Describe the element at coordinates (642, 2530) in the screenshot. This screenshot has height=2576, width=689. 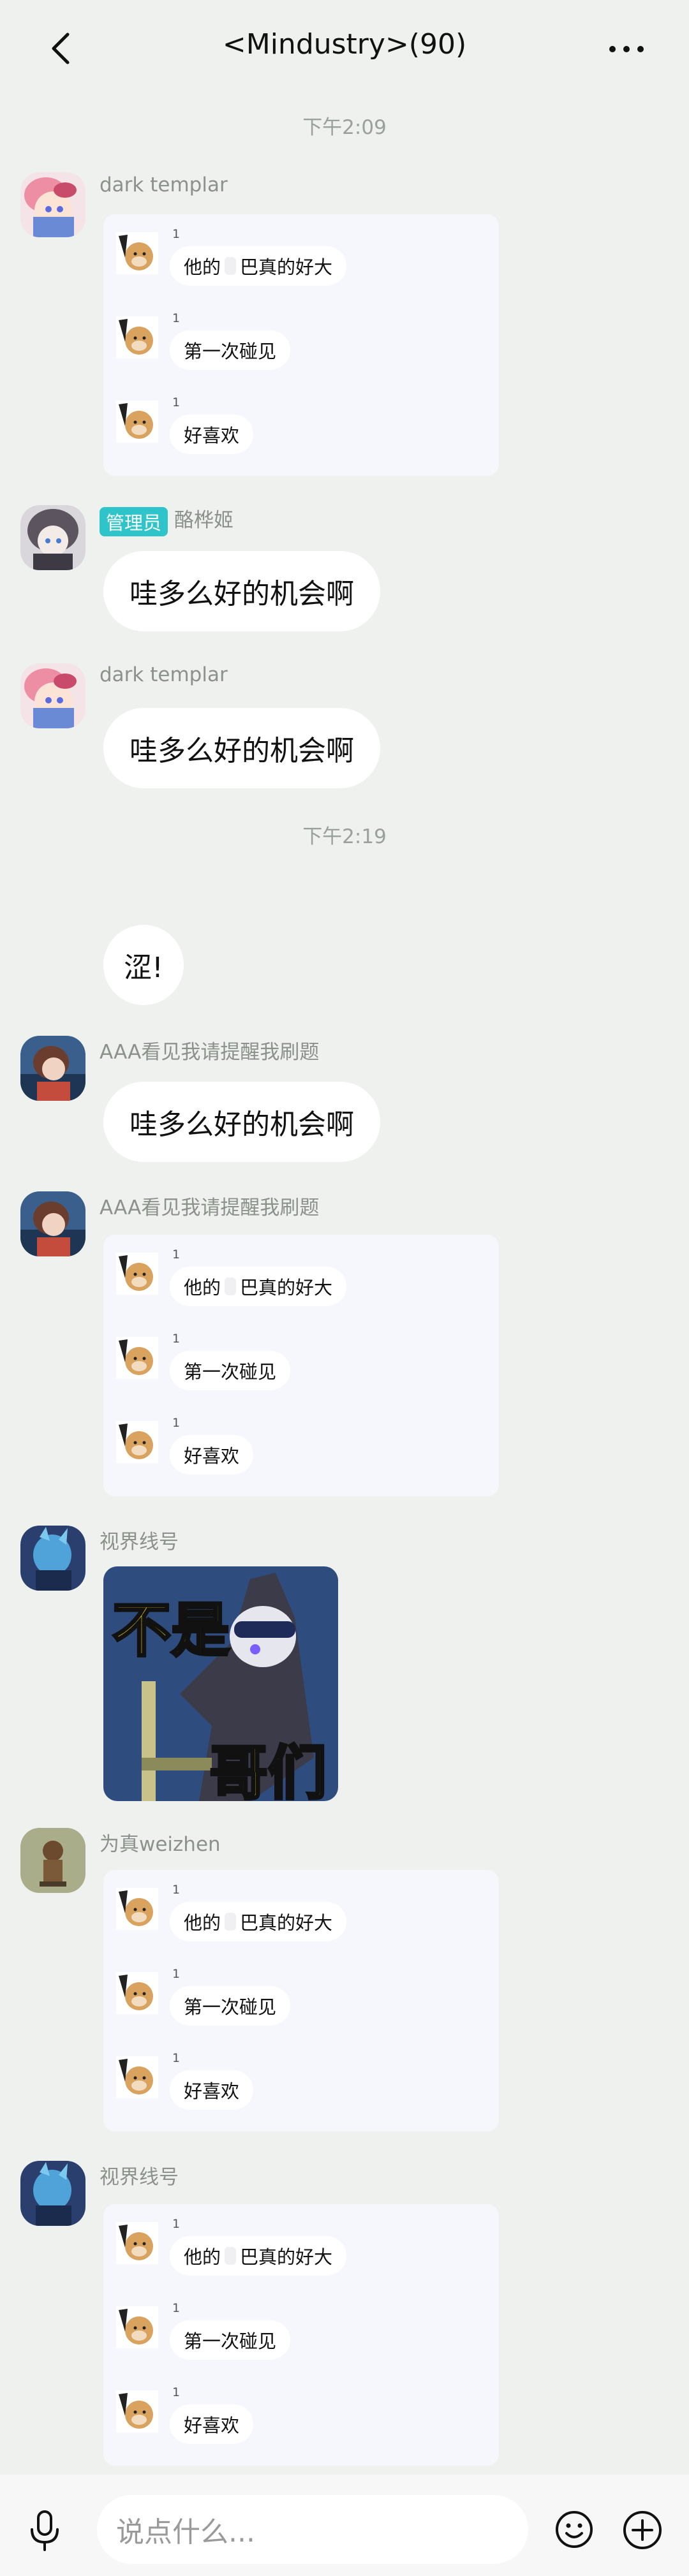
I see `plus-circle-icon` at that location.